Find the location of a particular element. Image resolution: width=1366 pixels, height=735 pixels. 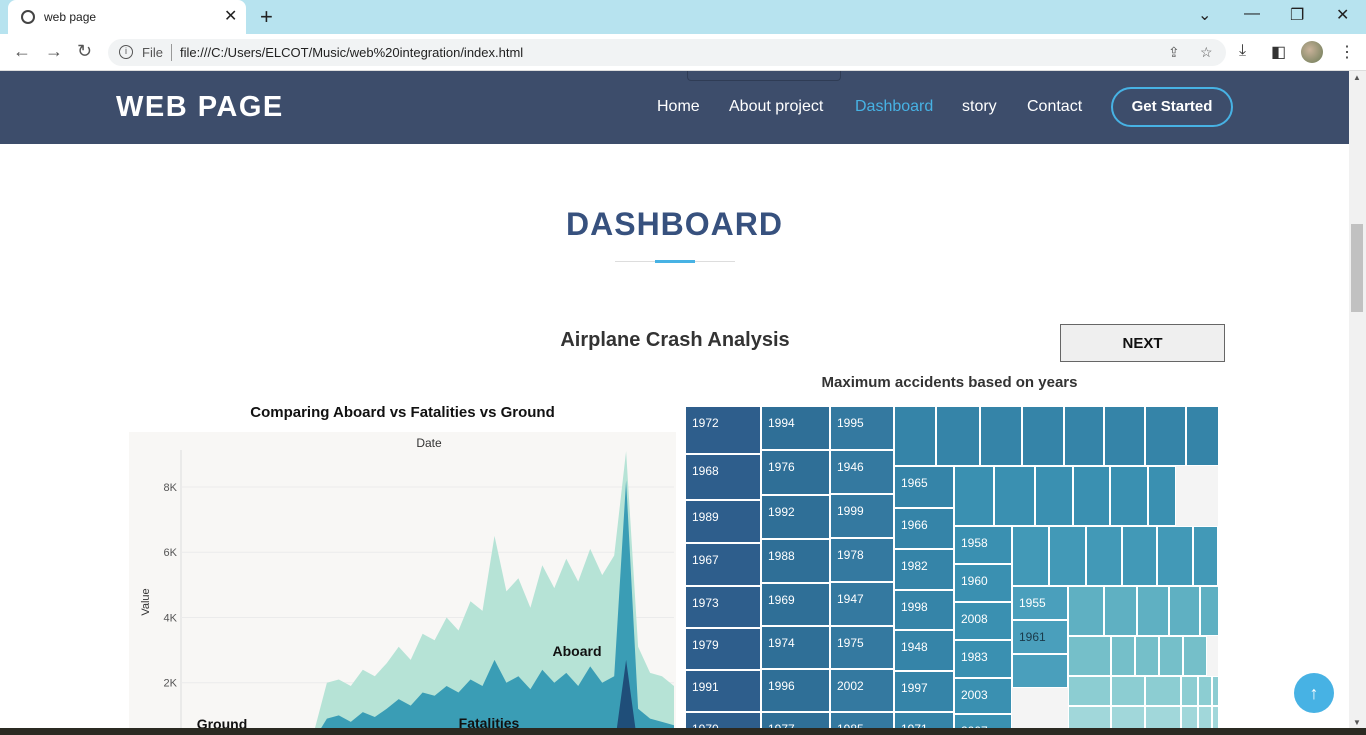

treemap-tile: 1972 is located at coordinates (723, 430).